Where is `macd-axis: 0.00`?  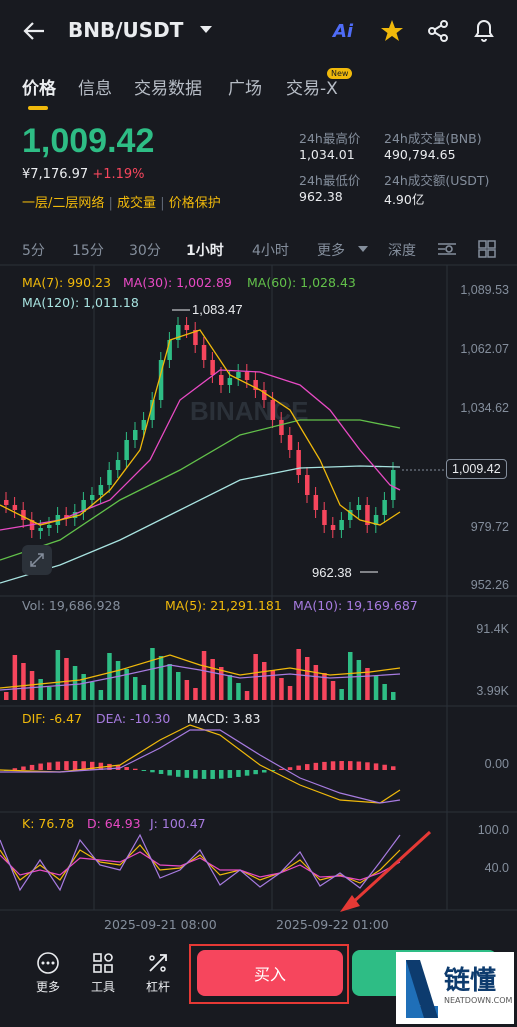 macd-axis: 0.00 is located at coordinates (496, 764).